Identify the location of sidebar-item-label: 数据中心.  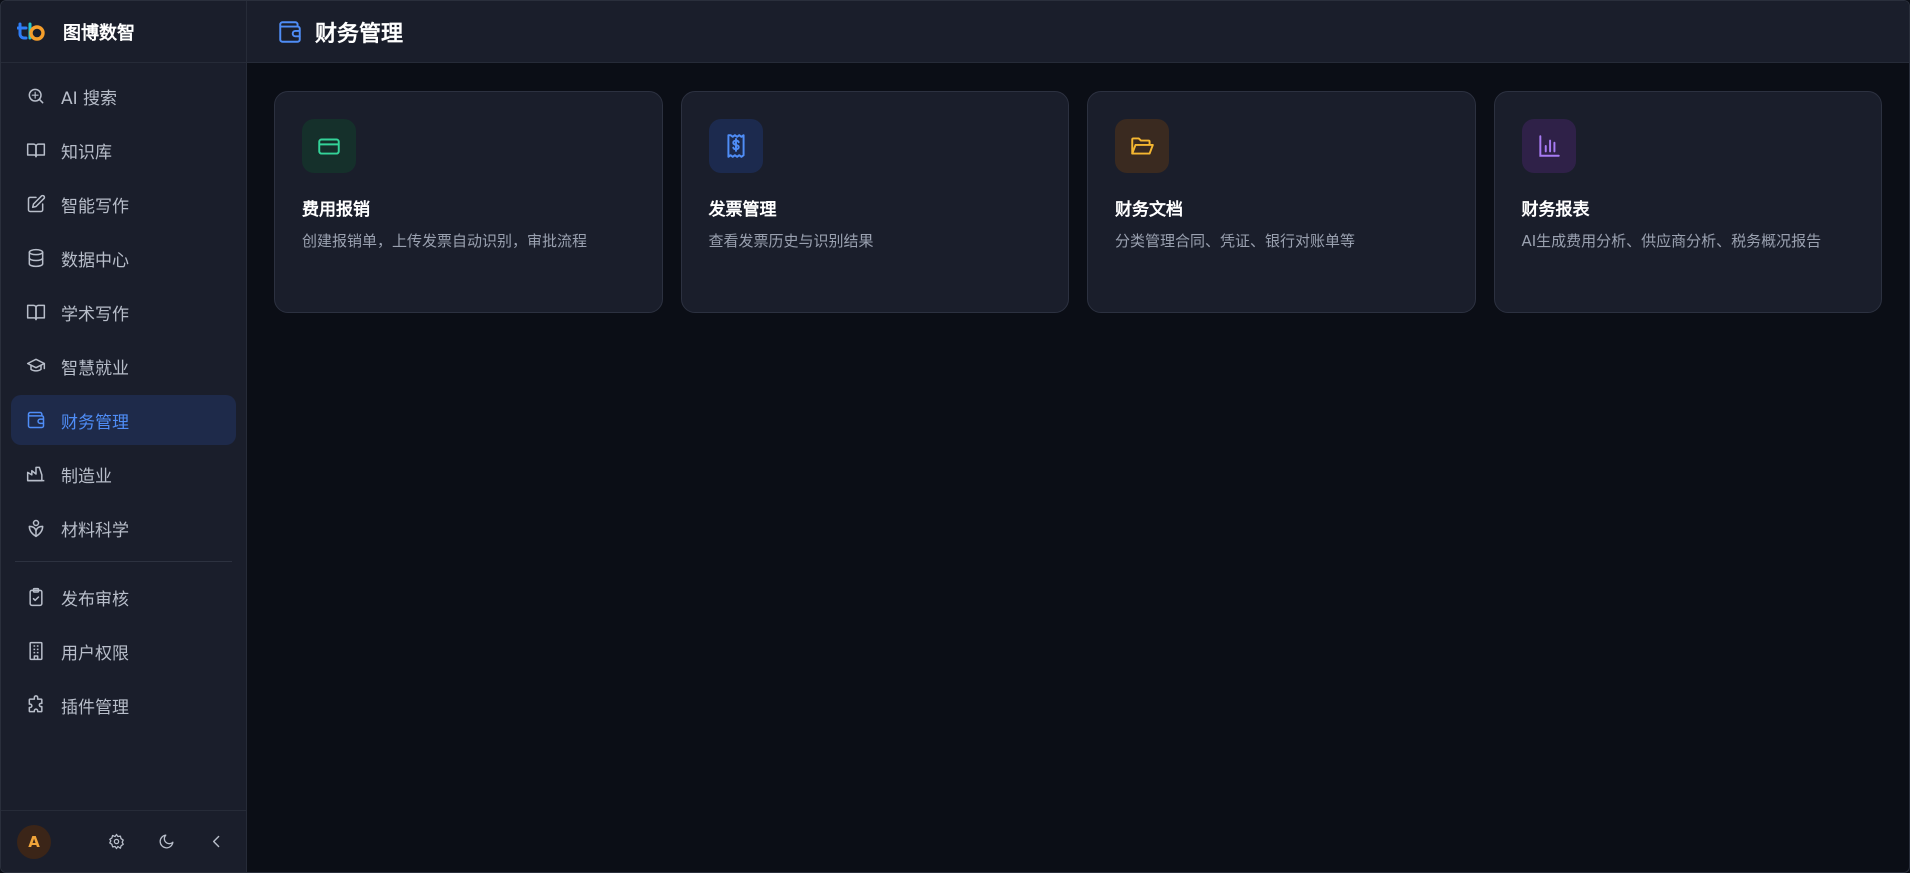
(95, 260).